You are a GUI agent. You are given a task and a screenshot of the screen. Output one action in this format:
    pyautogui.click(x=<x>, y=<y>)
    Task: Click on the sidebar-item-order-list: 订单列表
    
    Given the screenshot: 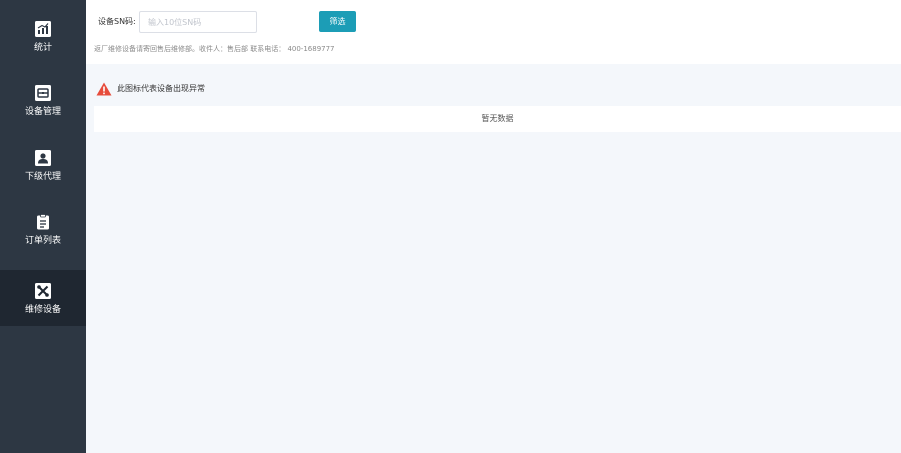 What is the action you would take?
    pyautogui.click(x=43, y=229)
    